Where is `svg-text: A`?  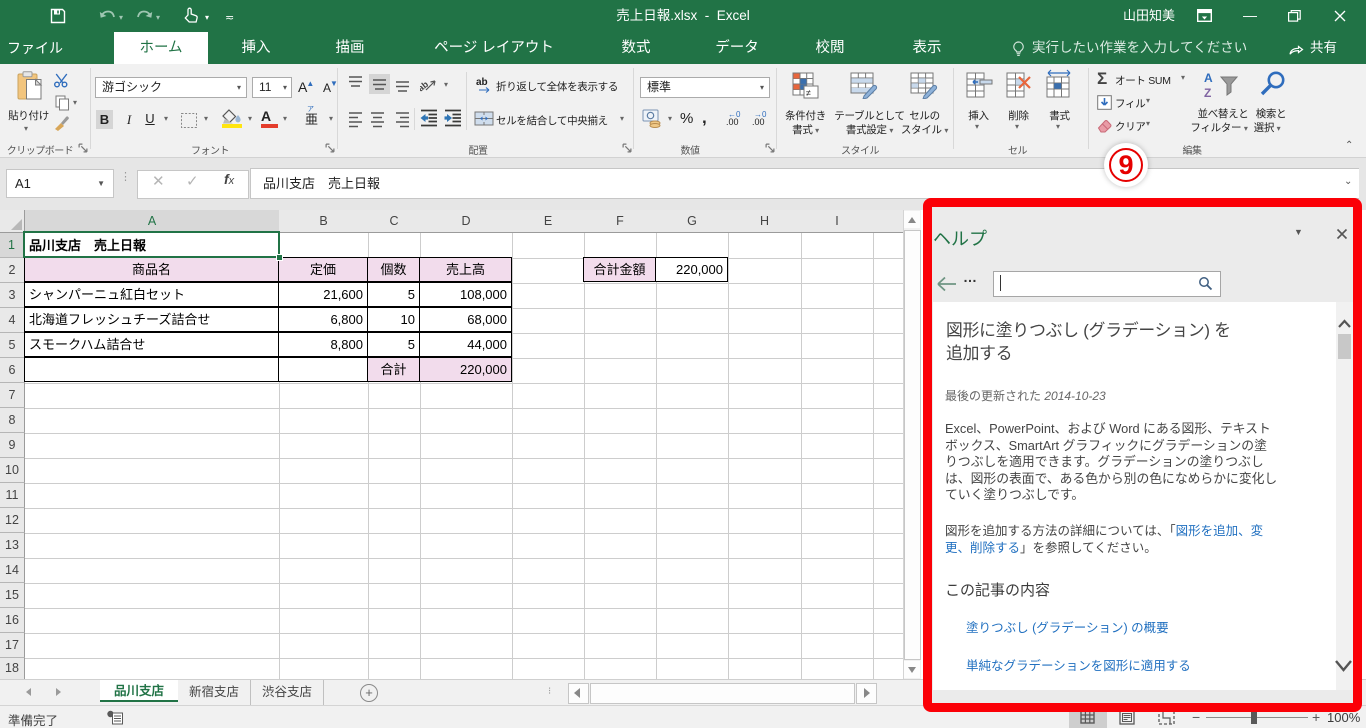 svg-text: A is located at coordinates (1208, 78).